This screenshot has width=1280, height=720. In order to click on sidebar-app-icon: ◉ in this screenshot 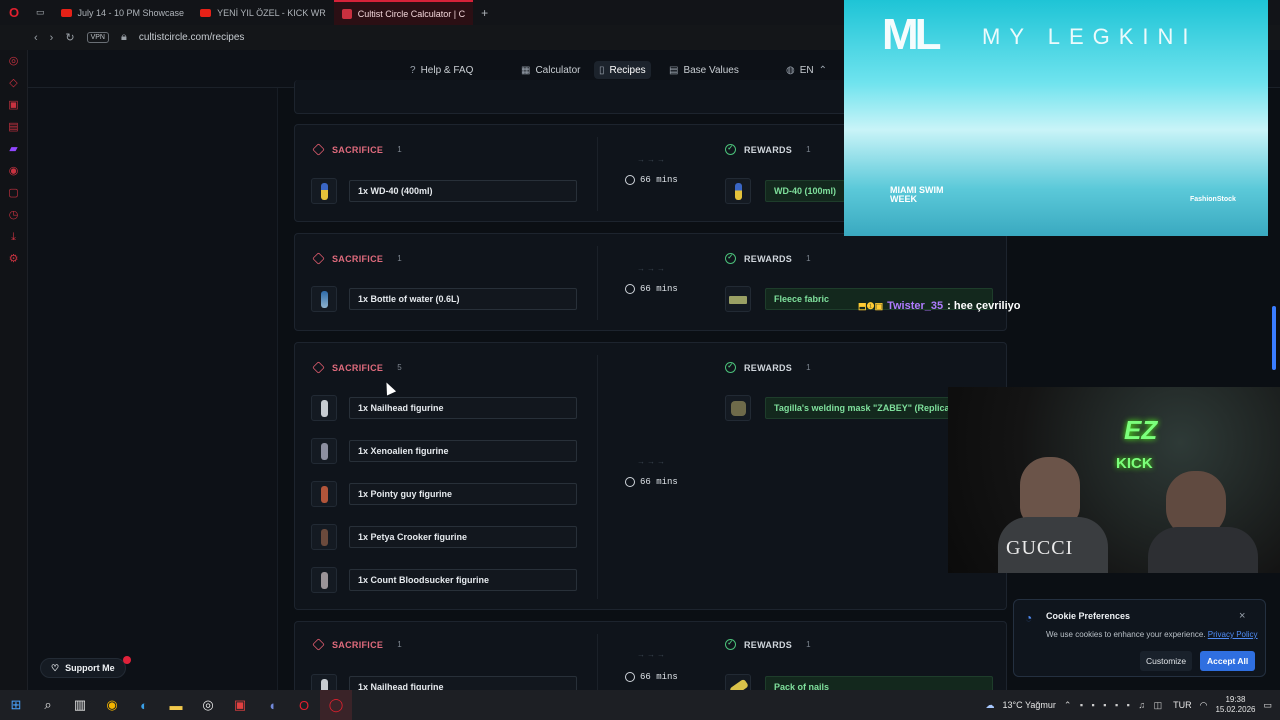, I will do `click(13, 171)`.